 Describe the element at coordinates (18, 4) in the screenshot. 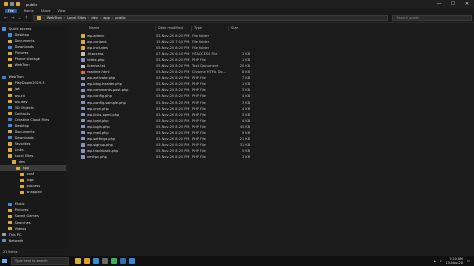

I see `new-folder-icon` at that location.